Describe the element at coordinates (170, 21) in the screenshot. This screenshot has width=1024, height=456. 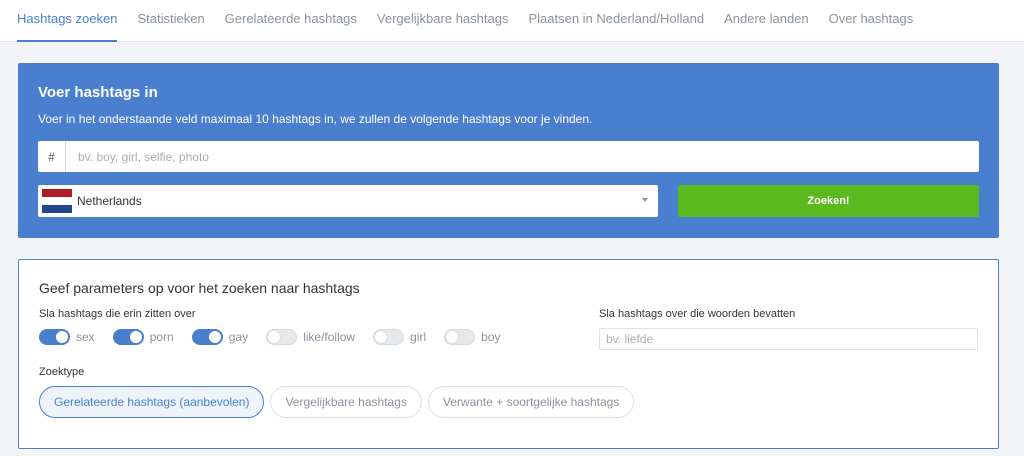
I see `tab-statistieken: Statistieken` at that location.